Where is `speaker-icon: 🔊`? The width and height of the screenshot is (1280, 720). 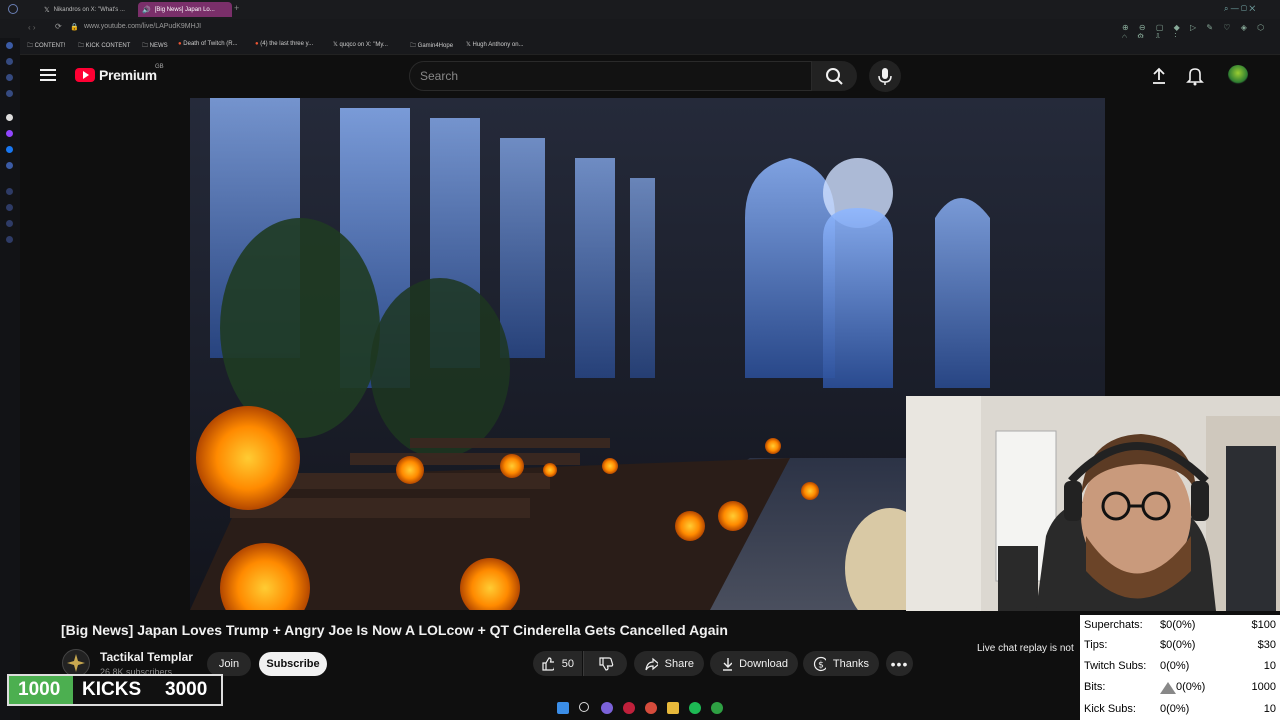 speaker-icon: 🔊 is located at coordinates (146, 10).